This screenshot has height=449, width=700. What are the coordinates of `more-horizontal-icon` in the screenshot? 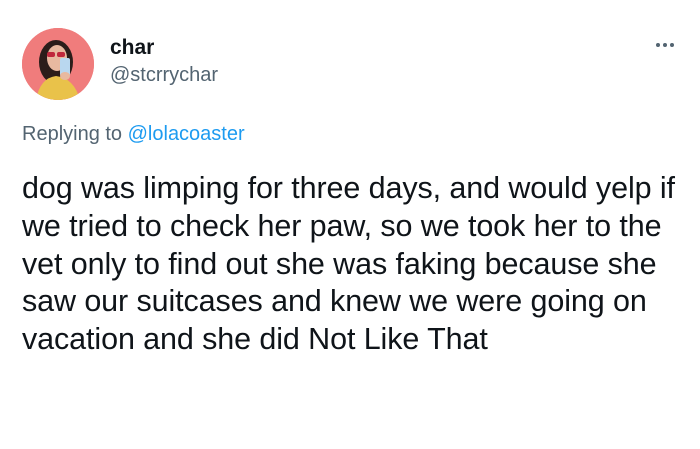 It's located at (658, 45).